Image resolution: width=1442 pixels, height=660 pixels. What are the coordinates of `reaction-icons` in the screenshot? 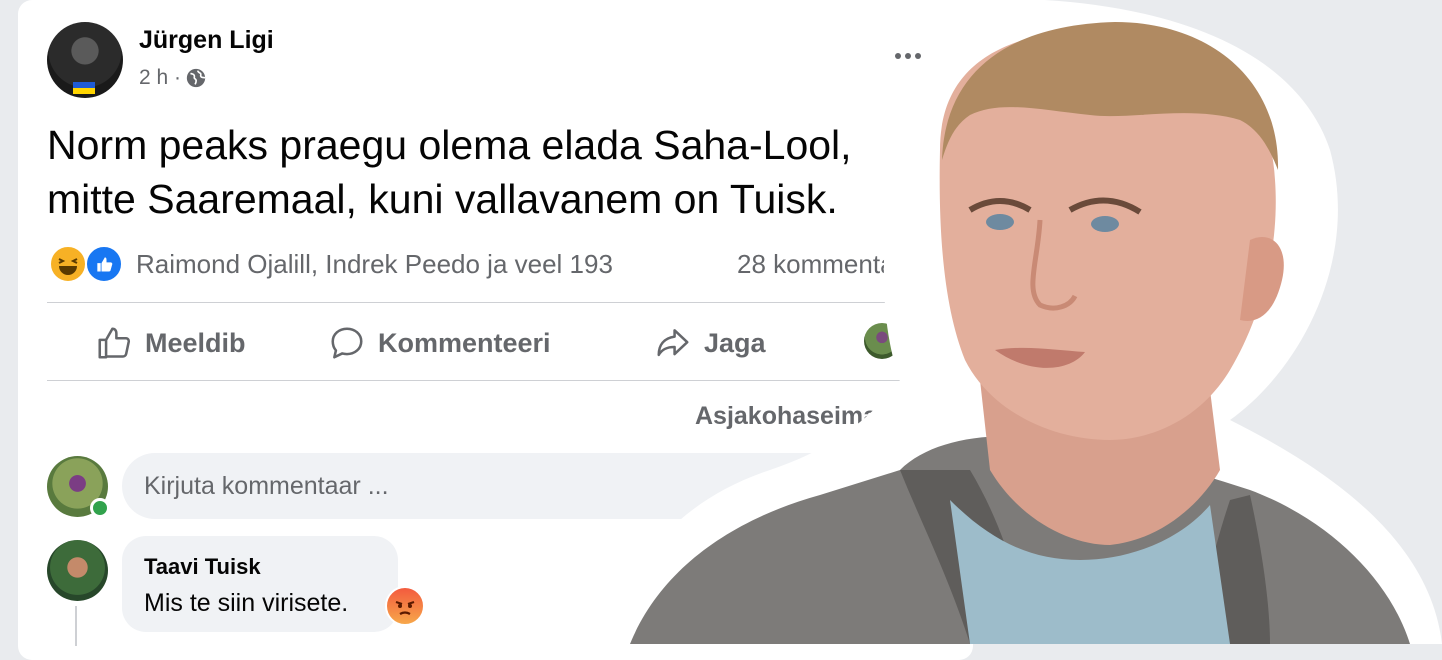 It's located at (86, 264).